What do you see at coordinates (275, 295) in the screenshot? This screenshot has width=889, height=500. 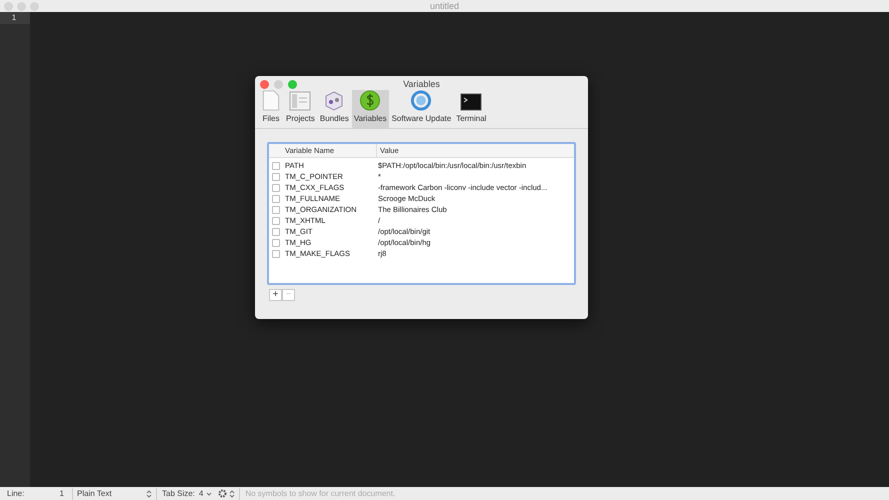 I see `add-button: +` at bounding box center [275, 295].